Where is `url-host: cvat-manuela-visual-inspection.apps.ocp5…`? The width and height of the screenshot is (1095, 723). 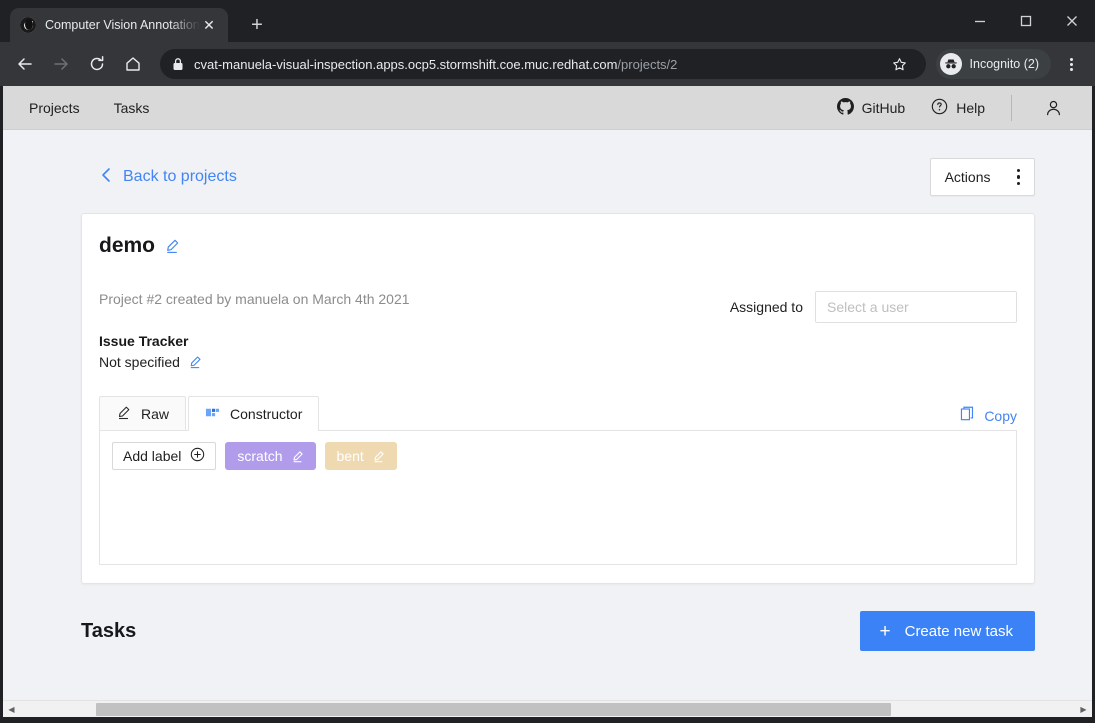
url-host: cvat-manuela-visual-inspection.apps.ocp5… is located at coordinates (406, 64).